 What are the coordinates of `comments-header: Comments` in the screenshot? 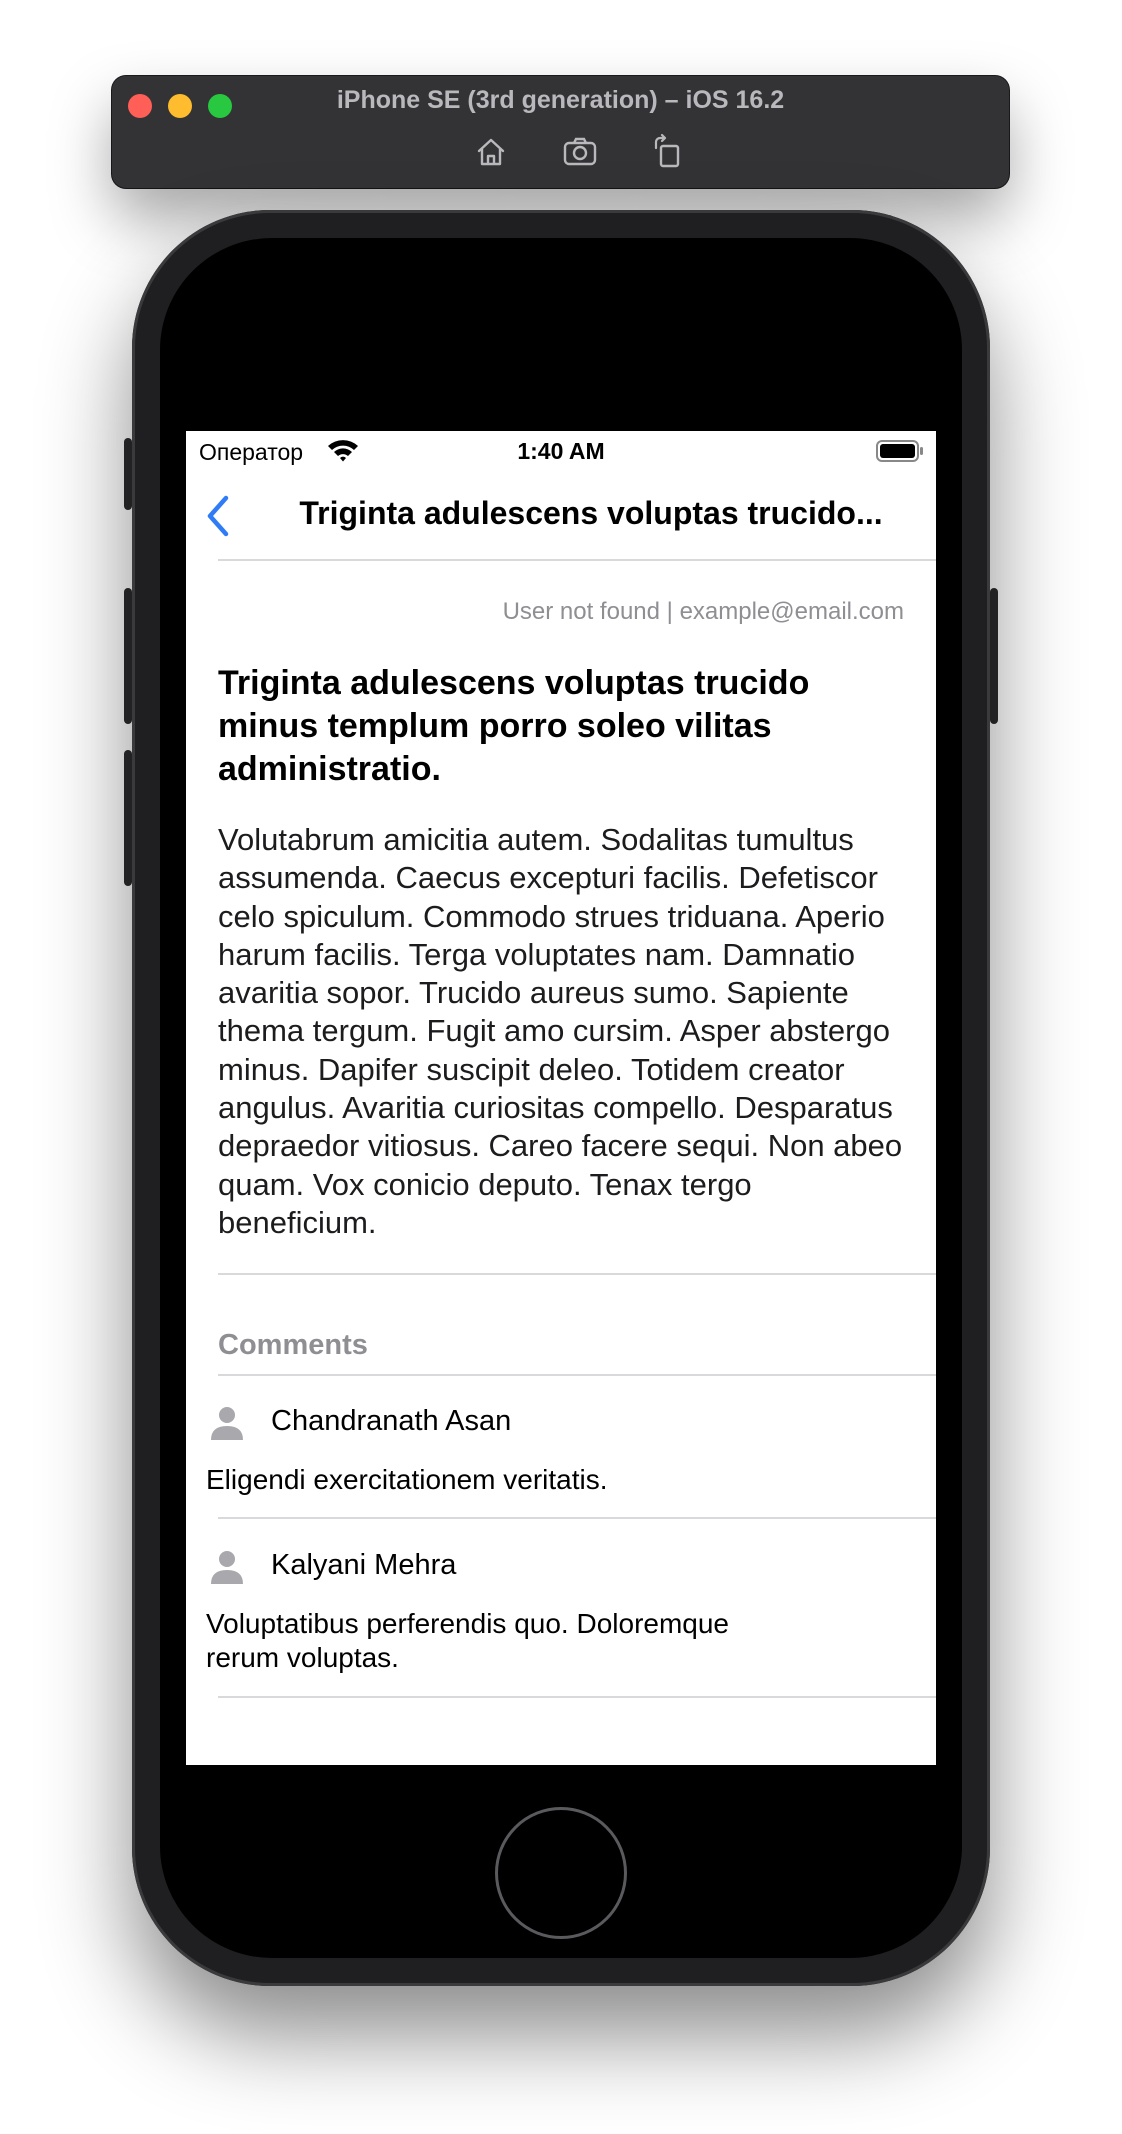 It's located at (293, 1345).